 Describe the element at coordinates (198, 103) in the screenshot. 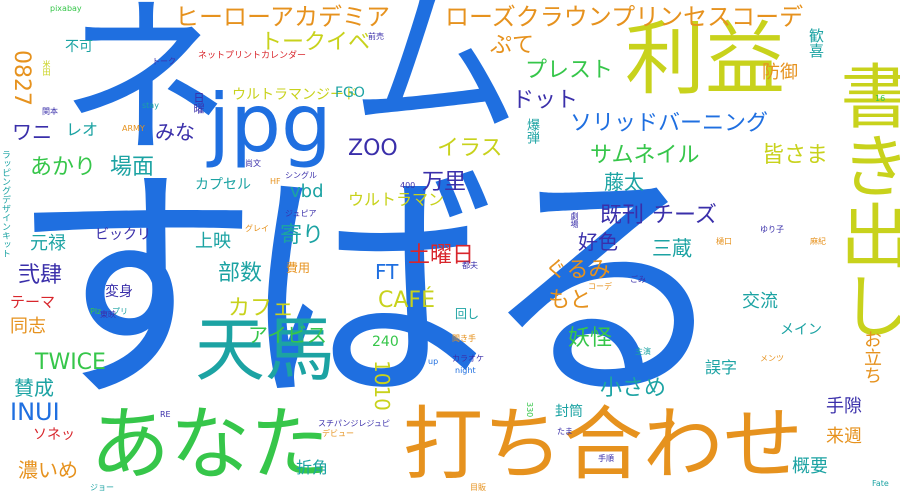

I see `word-nichiyou: 日曜` at that location.